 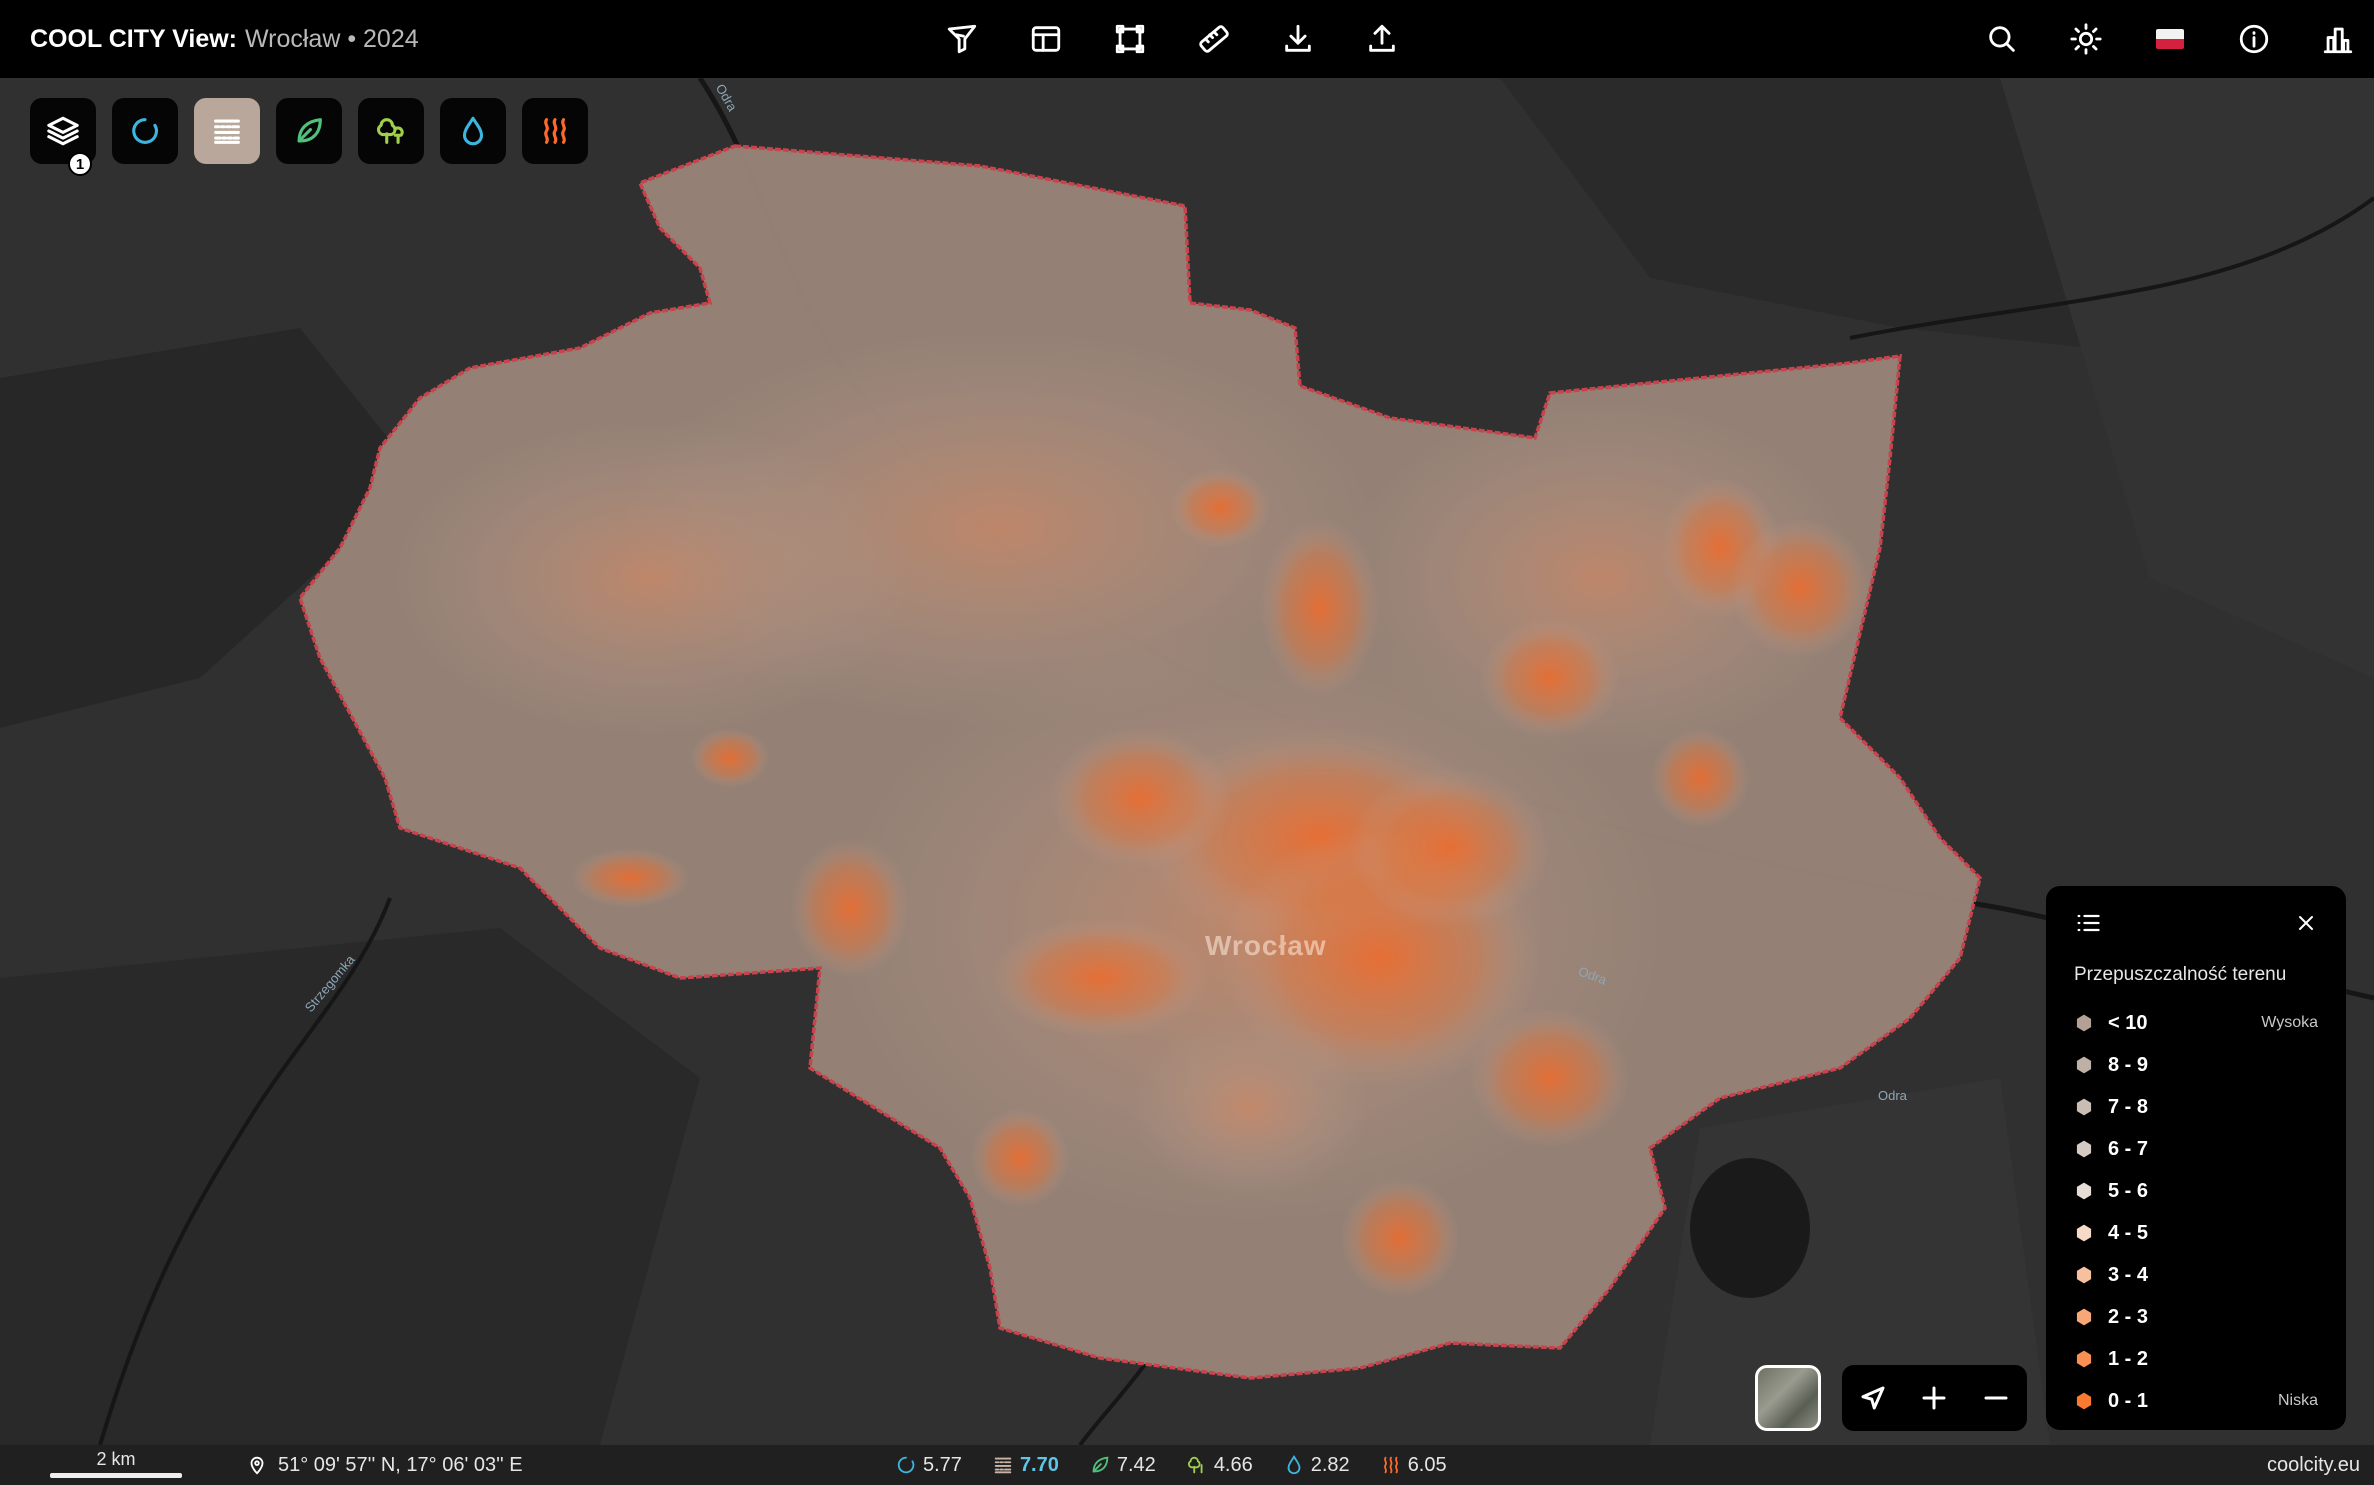 What do you see at coordinates (2002, 39) in the screenshot?
I see `search-button` at bounding box center [2002, 39].